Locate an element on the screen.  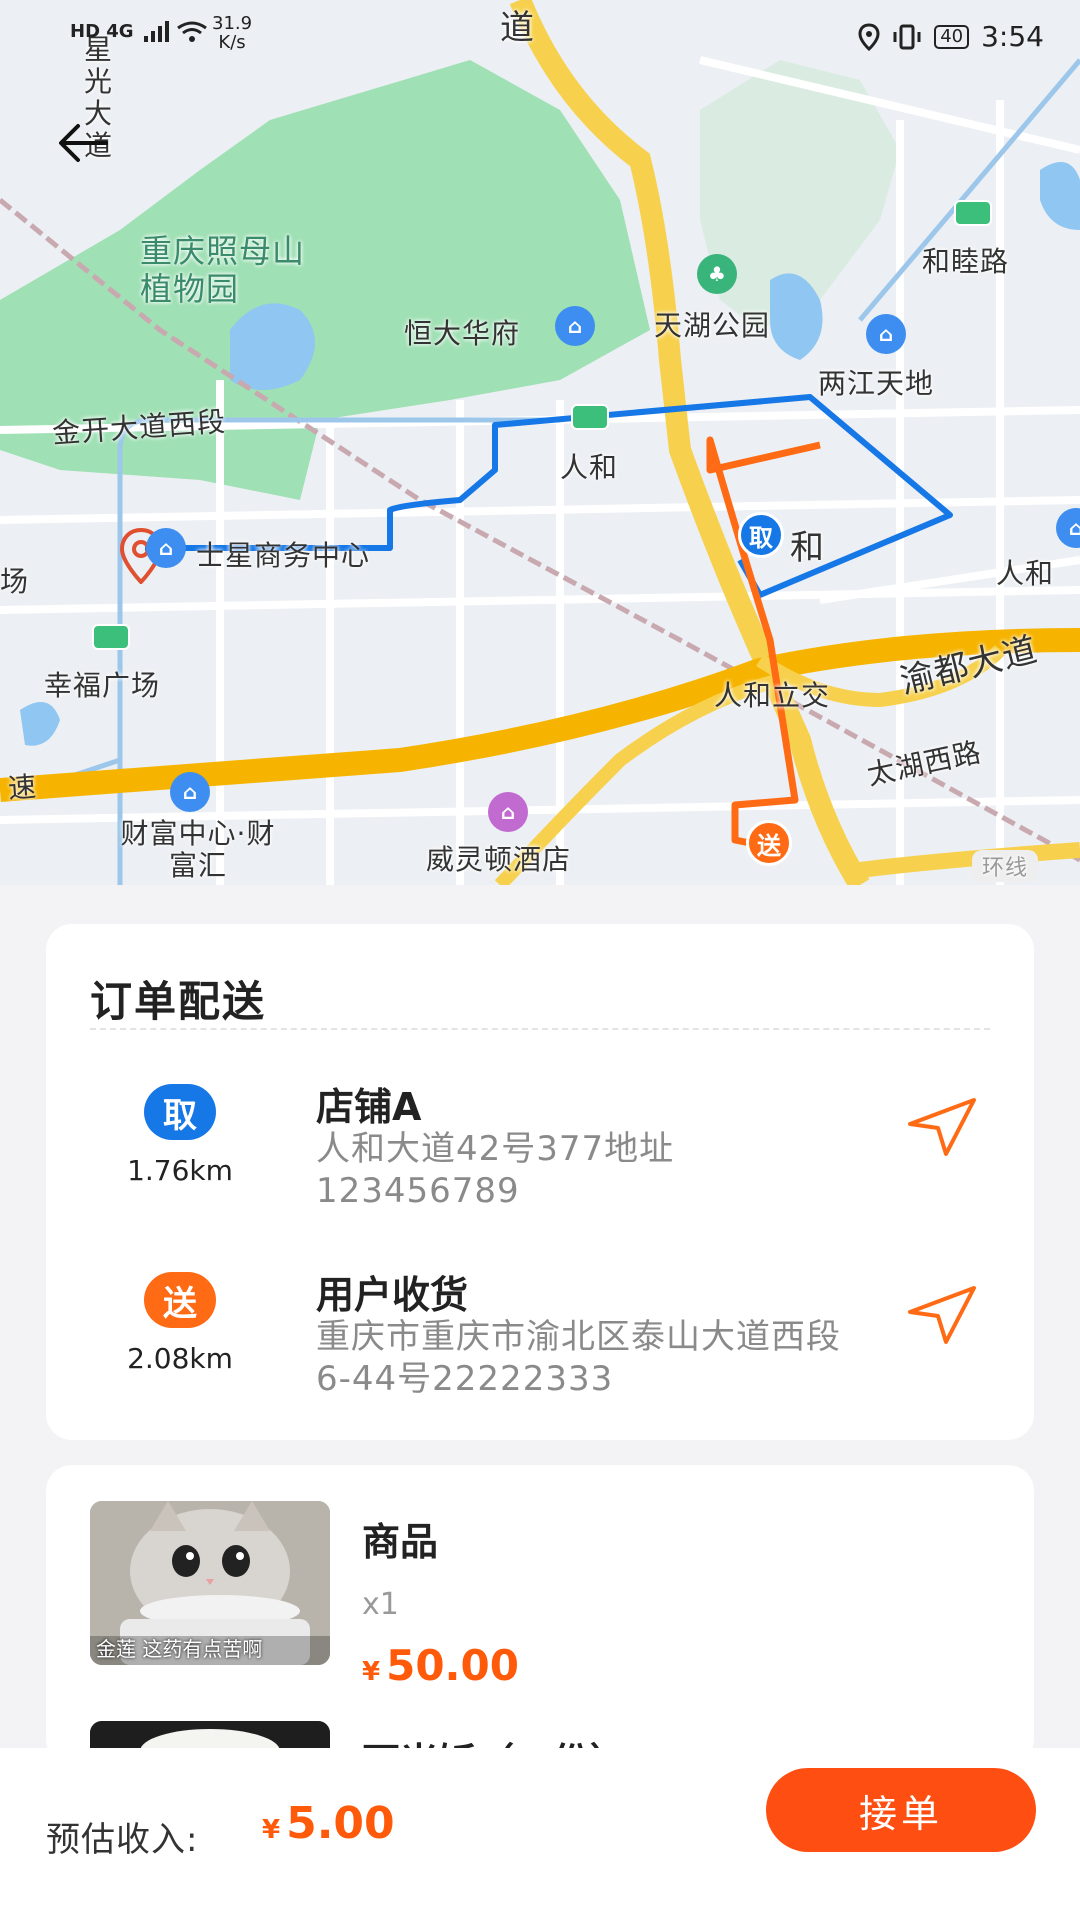
income-value: ¥5.00 is located at coordinates (328, 1823).